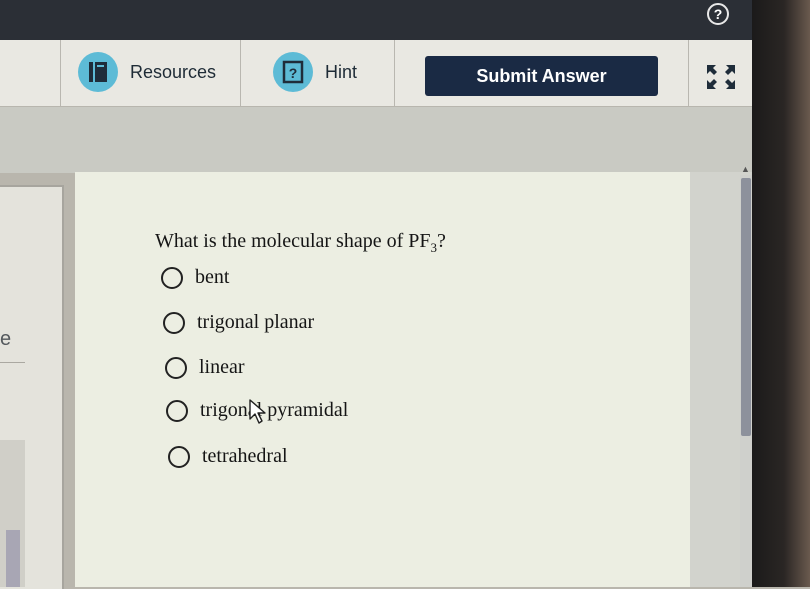 This screenshot has height=589, width=810. I want to click on help-icon: ?, so click(718, 14).